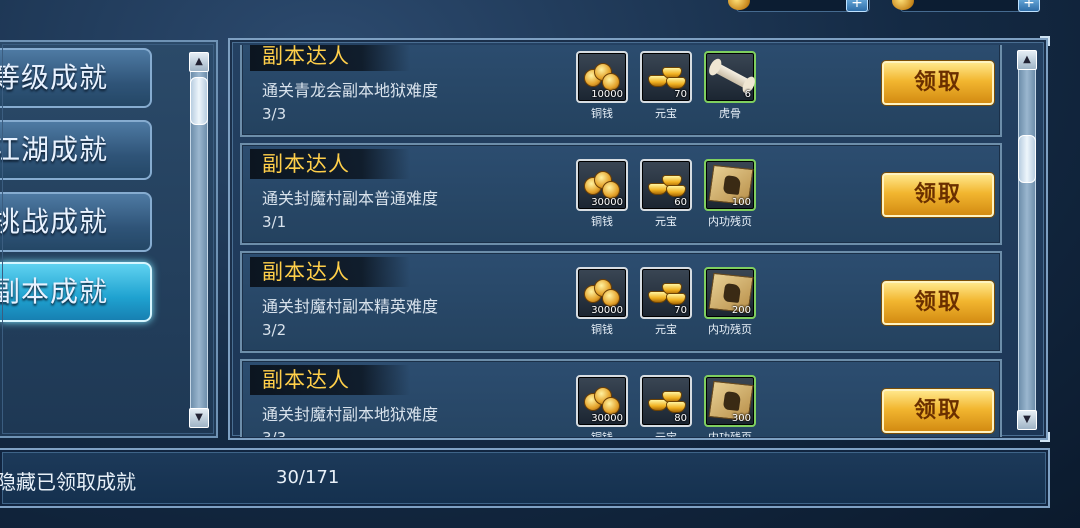 This screenshot has width=1080, height=528. I want to click on hide-claimed-toggle-label: 隐藏已领取成就, so click(68, 480).